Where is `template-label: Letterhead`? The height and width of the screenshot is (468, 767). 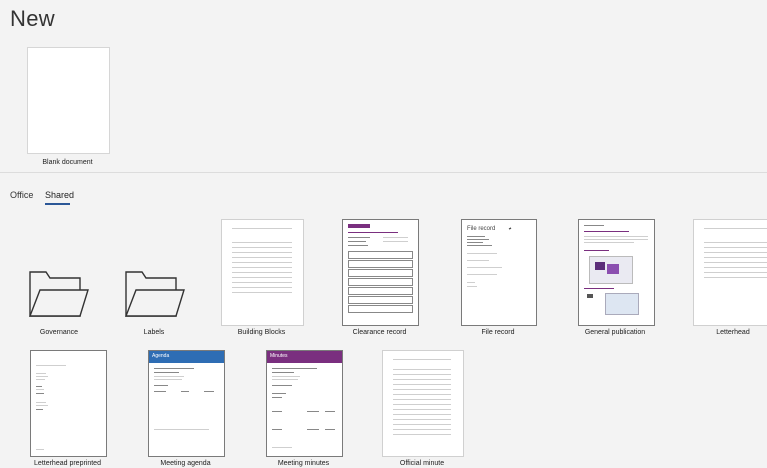 template-label: Letterhead is located at coordinates (733, 332).